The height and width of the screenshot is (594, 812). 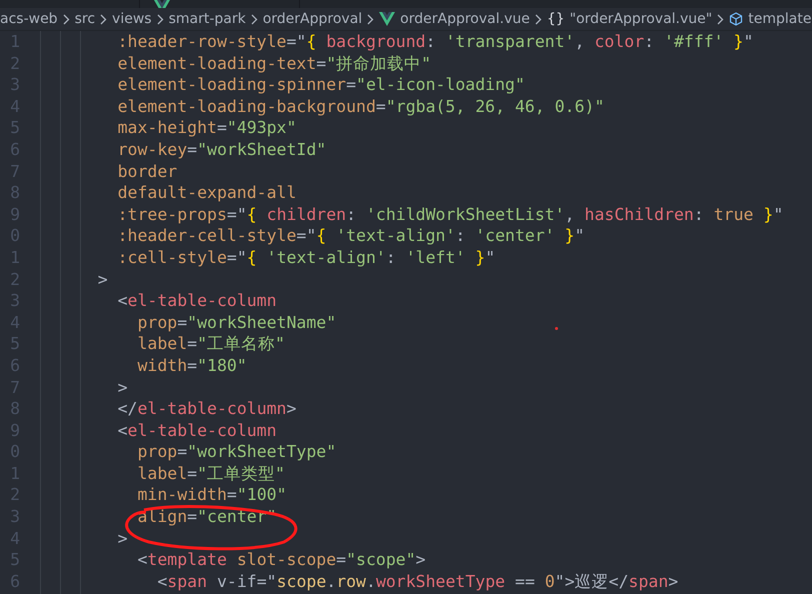 I want to click on code-line: :tree-props="{ children: 'childWorkSheetList', hasChildren: true }", so click(x=450, y=215).